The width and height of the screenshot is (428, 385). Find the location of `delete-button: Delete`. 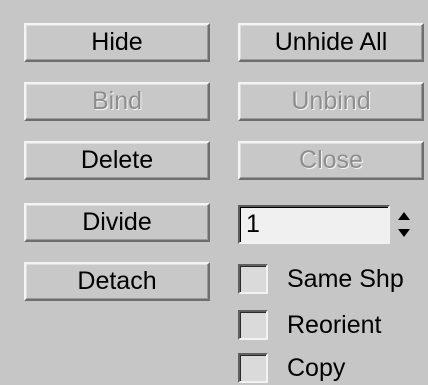

delete-button: Delete is located at coordinates (117, 160).